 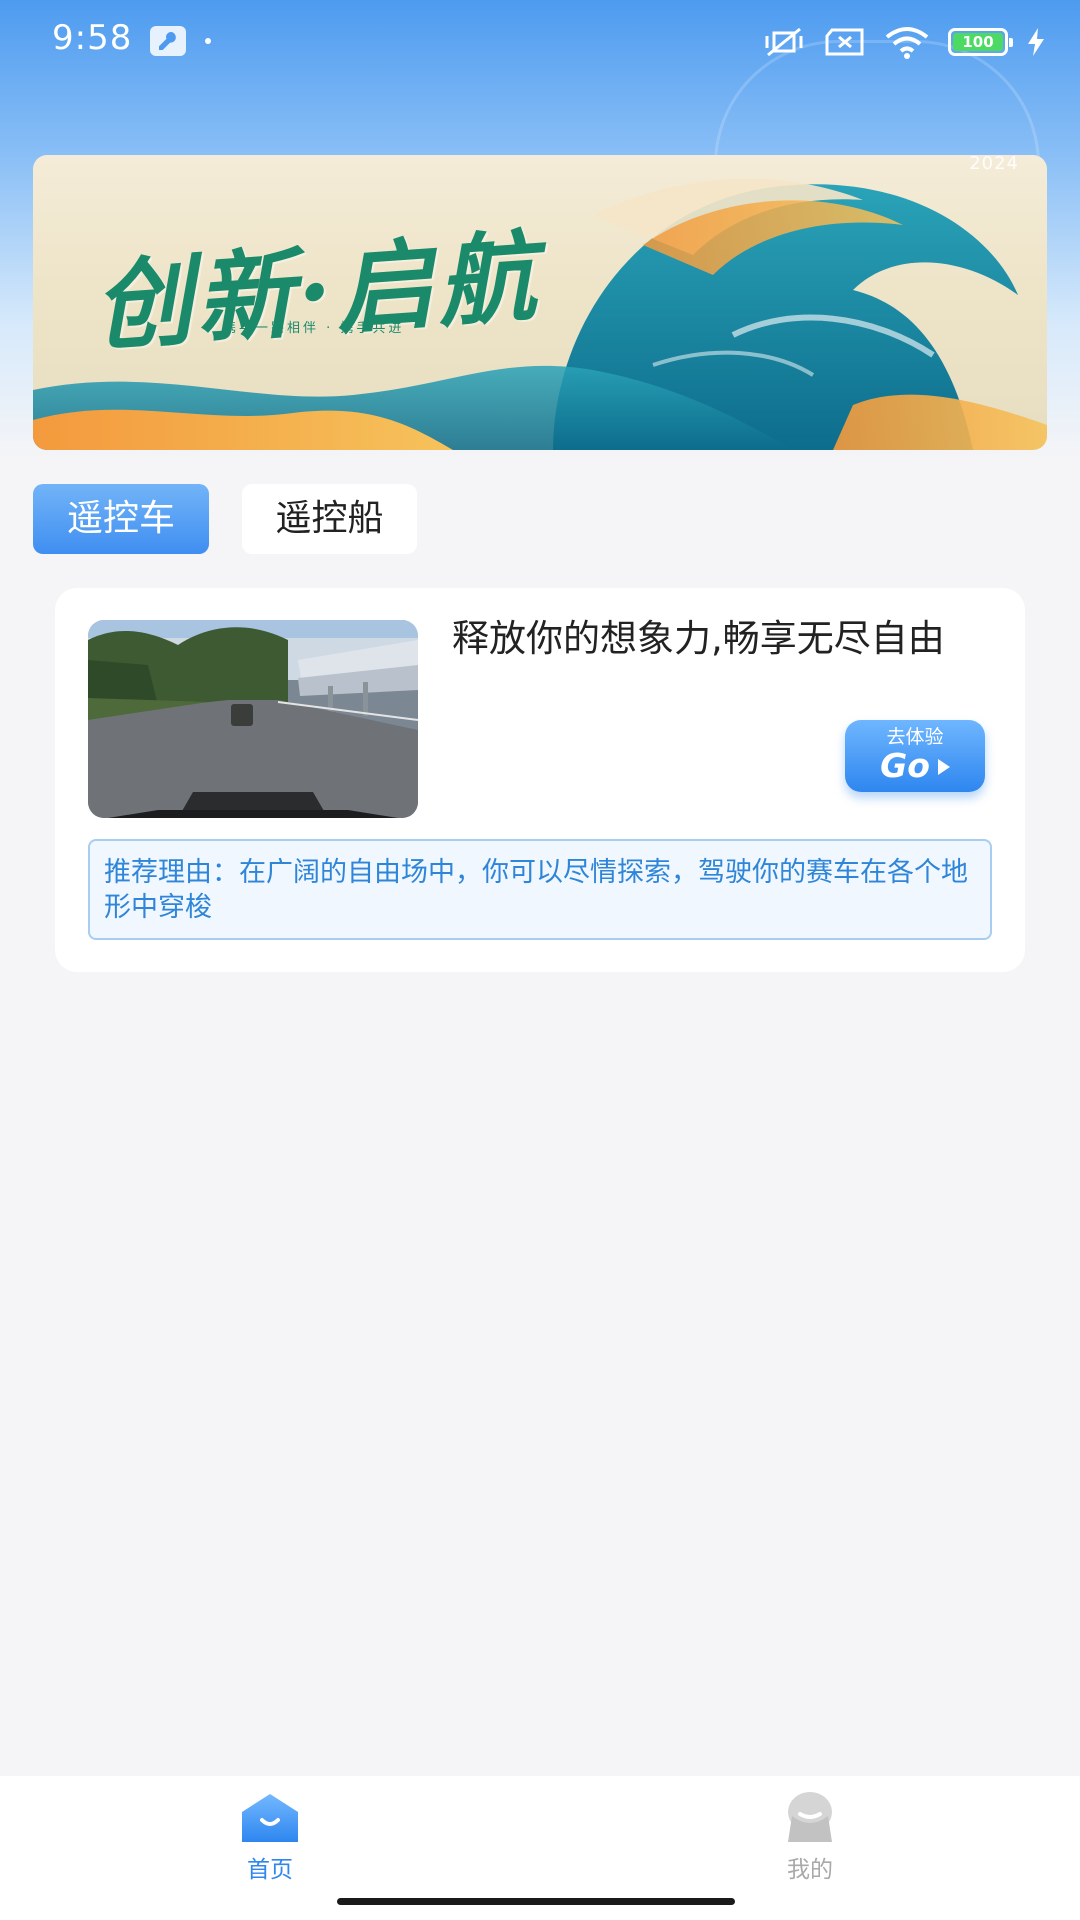 What do you see at coordinates (540, 302) in the screenshot?
I see `promo-banner: 2024 创新·启航 携手一路相伴 · 携手共进` at bounding box center [540, 302].